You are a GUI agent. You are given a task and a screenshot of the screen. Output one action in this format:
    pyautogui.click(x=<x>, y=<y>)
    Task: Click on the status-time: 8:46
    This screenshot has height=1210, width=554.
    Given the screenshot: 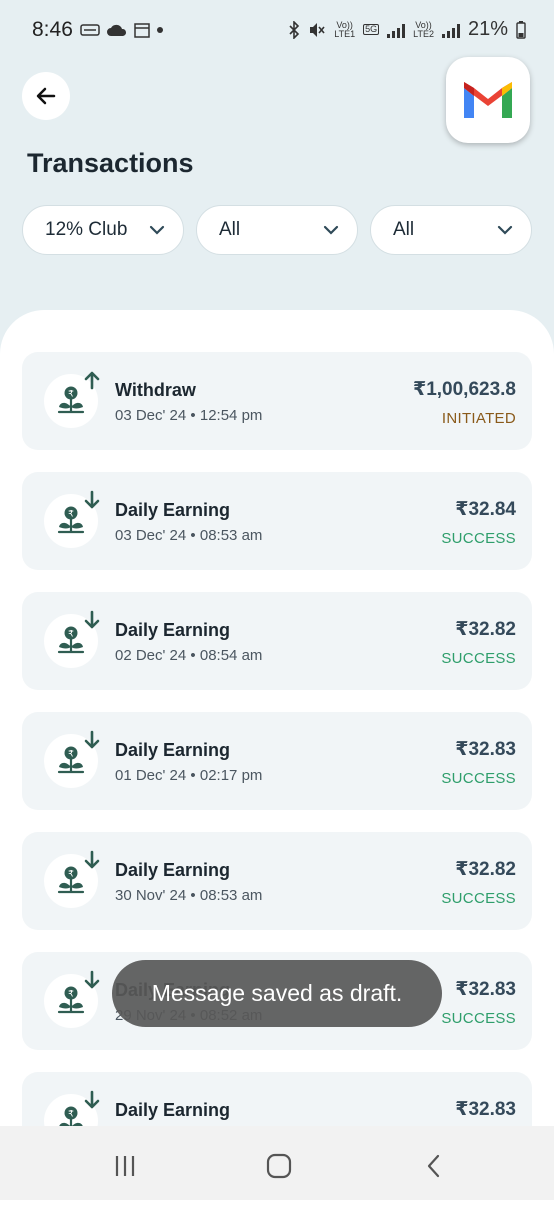 What is the action you would take?
    pyautogui.click(x=52, y=29)
    